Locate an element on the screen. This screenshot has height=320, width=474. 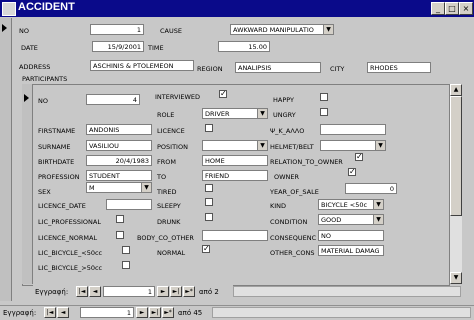
helmet-belt-dropdown: ▼ is located at coordinates (353, 145).